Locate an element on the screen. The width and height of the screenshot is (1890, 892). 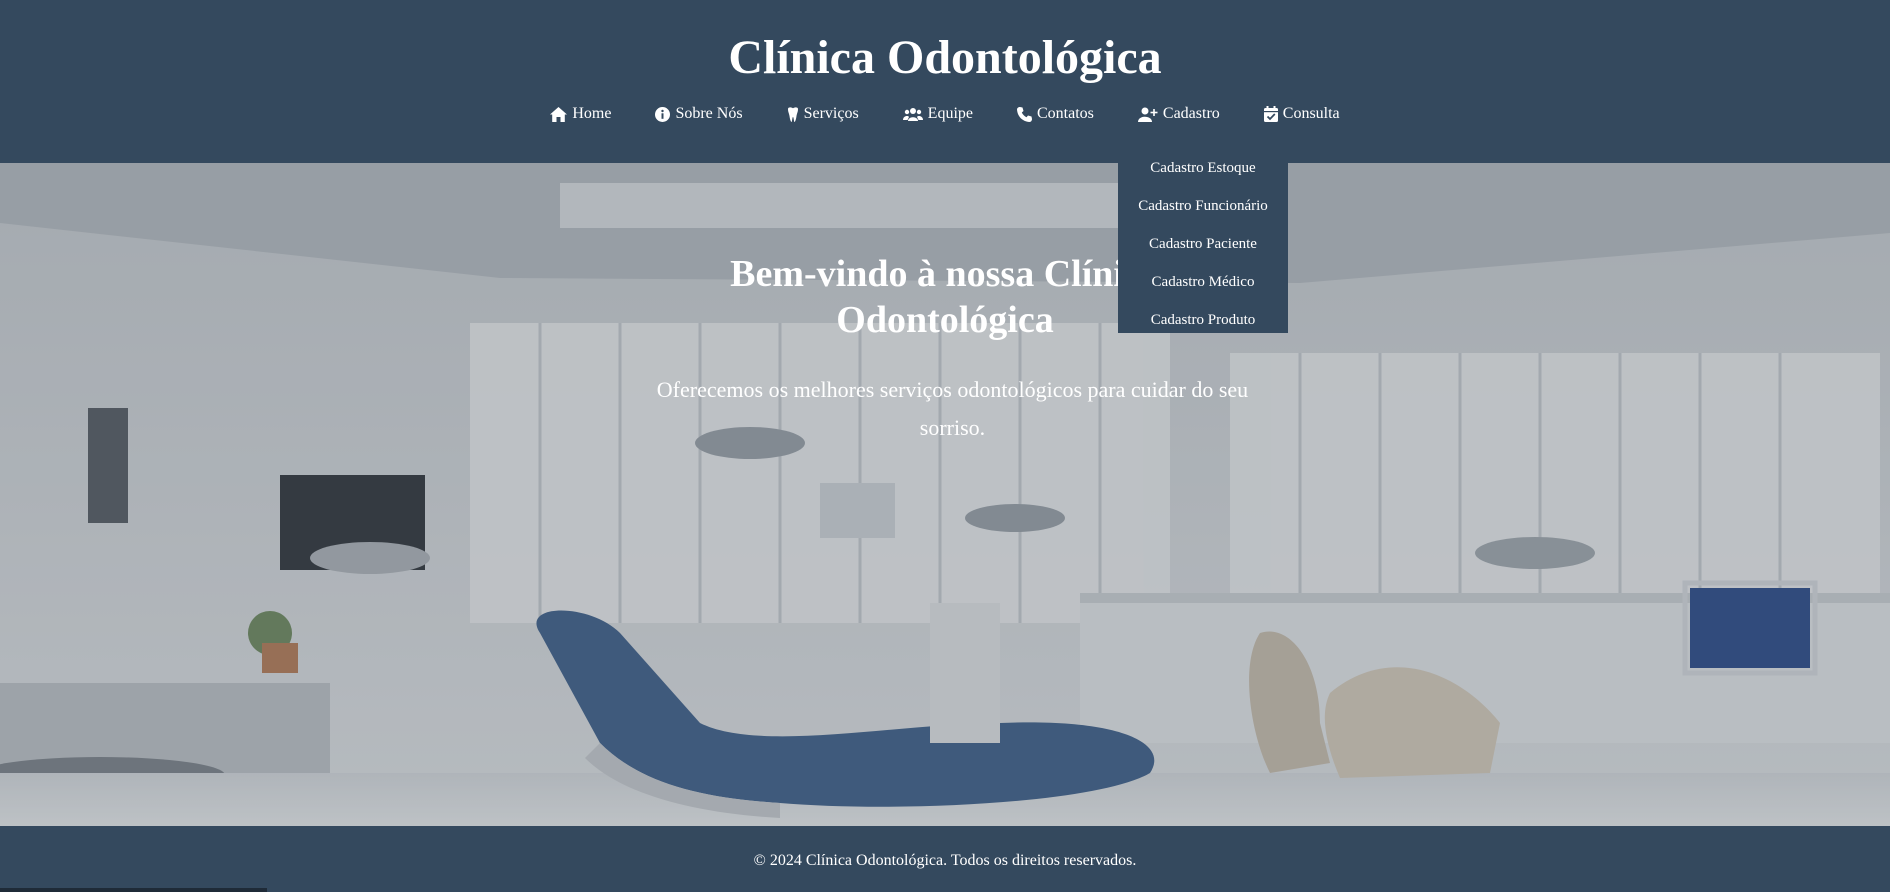
nav-contatos: Contatos is located at coordinates (1055, 114).